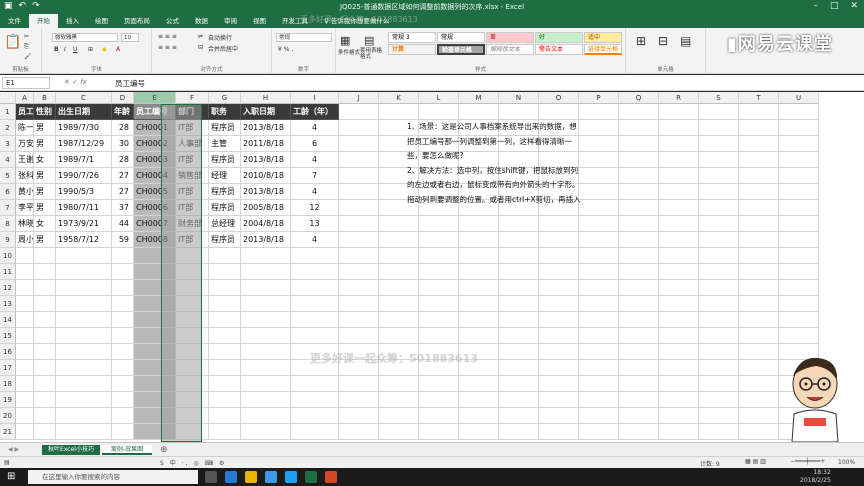  I want to click on table-row-cell: 1987/12/29, so click(84, 144).